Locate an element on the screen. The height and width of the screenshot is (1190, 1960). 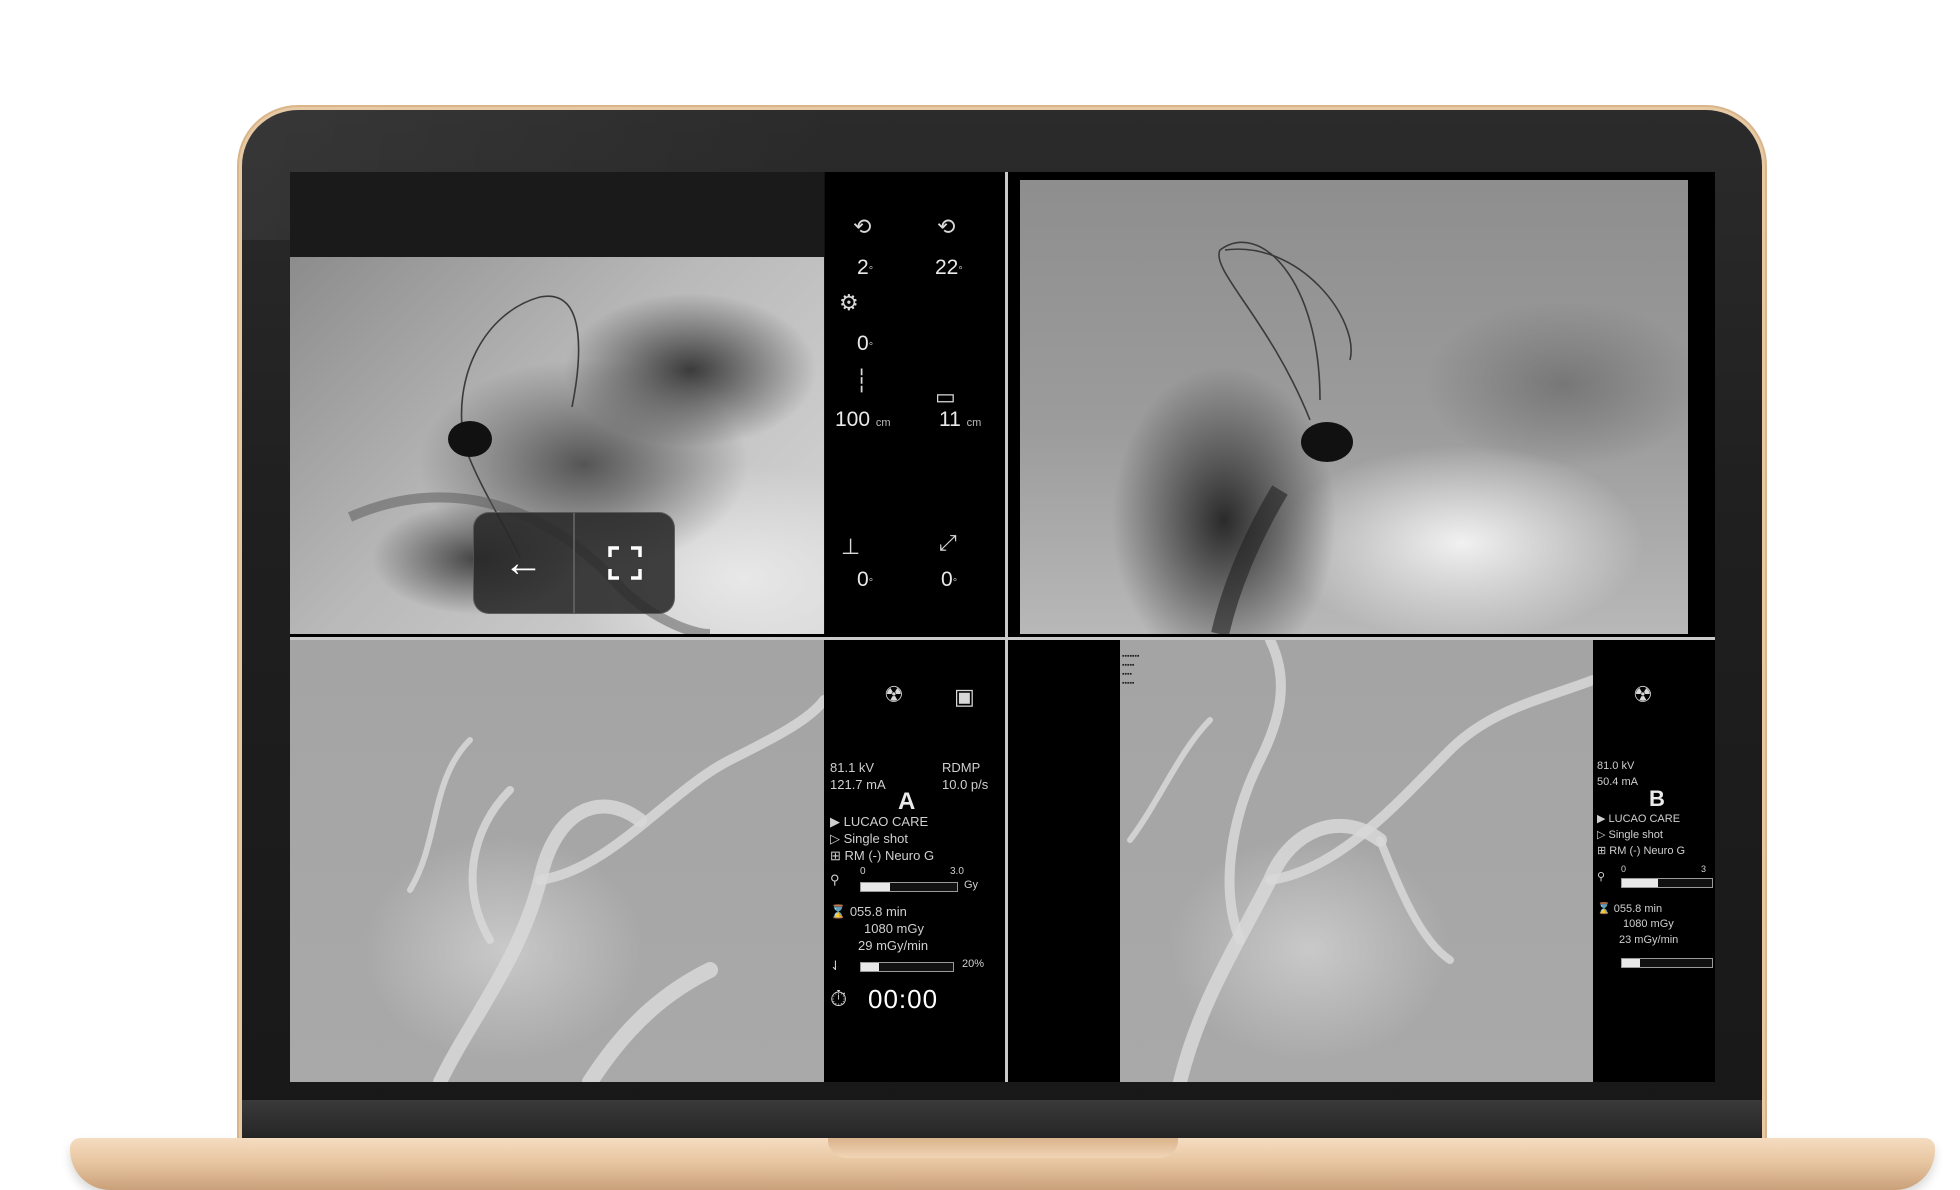
table-tilt-icon: ⊥ is located at coordinates (851, 546).